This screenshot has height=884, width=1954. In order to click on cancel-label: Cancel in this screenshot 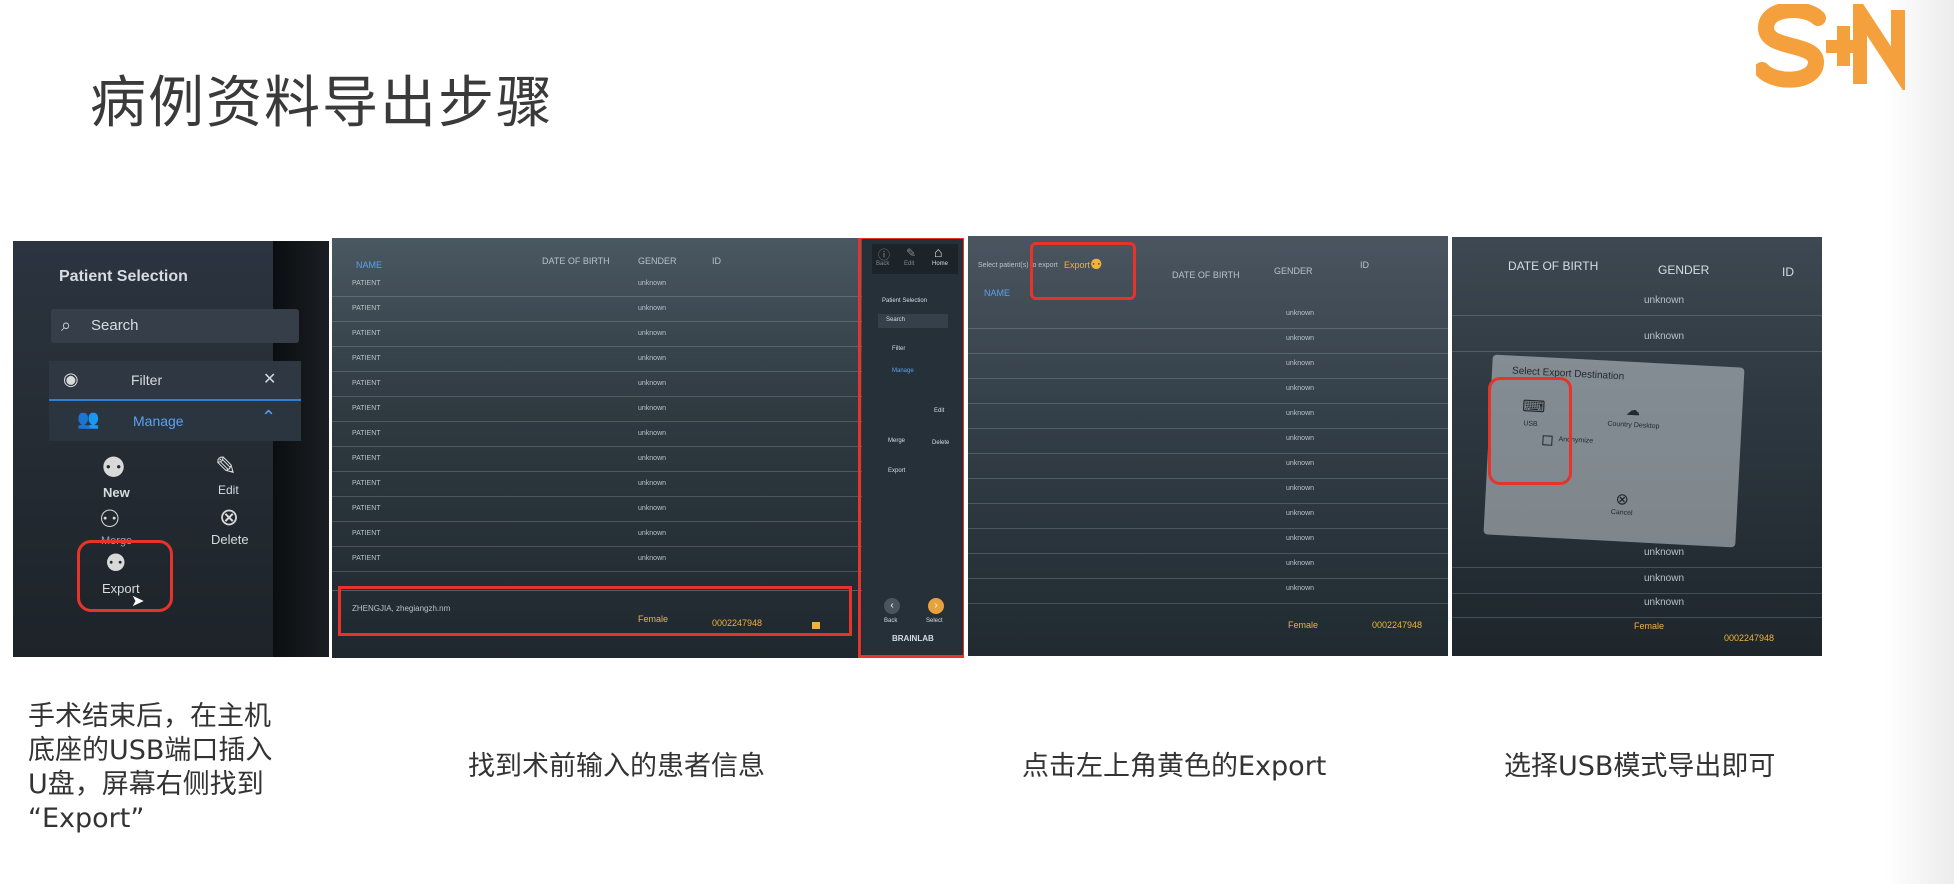, I will do `click(1621, 513)`.